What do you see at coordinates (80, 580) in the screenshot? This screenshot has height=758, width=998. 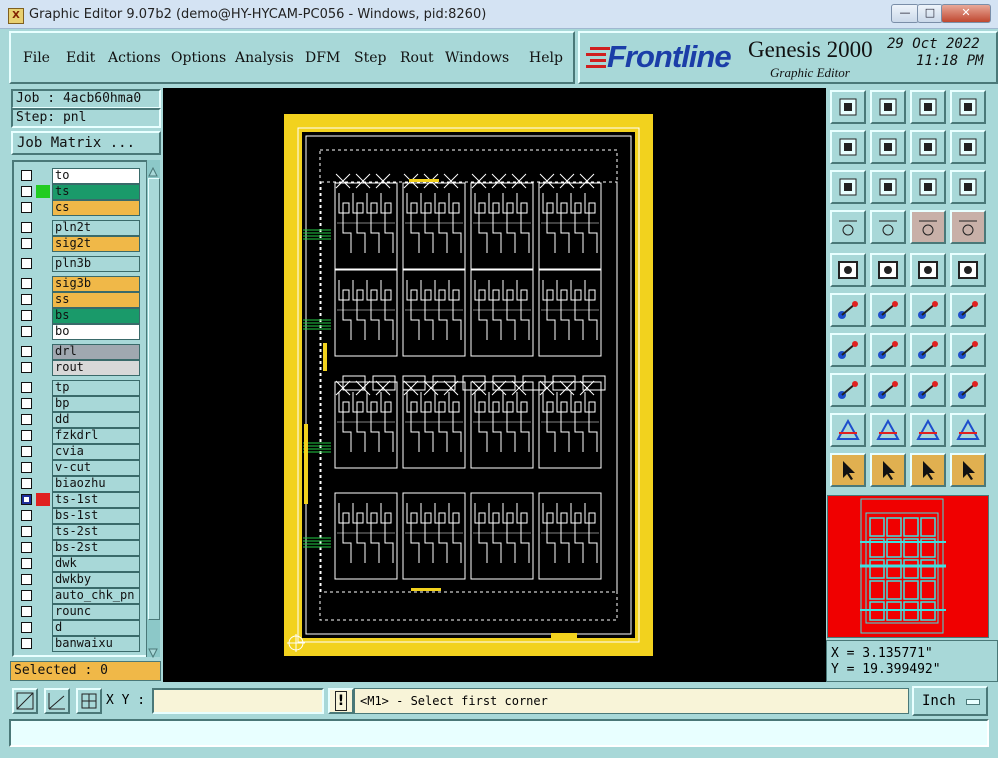 I see `layer-row-dwkby: dwkby` at bounding box center [80, 580].